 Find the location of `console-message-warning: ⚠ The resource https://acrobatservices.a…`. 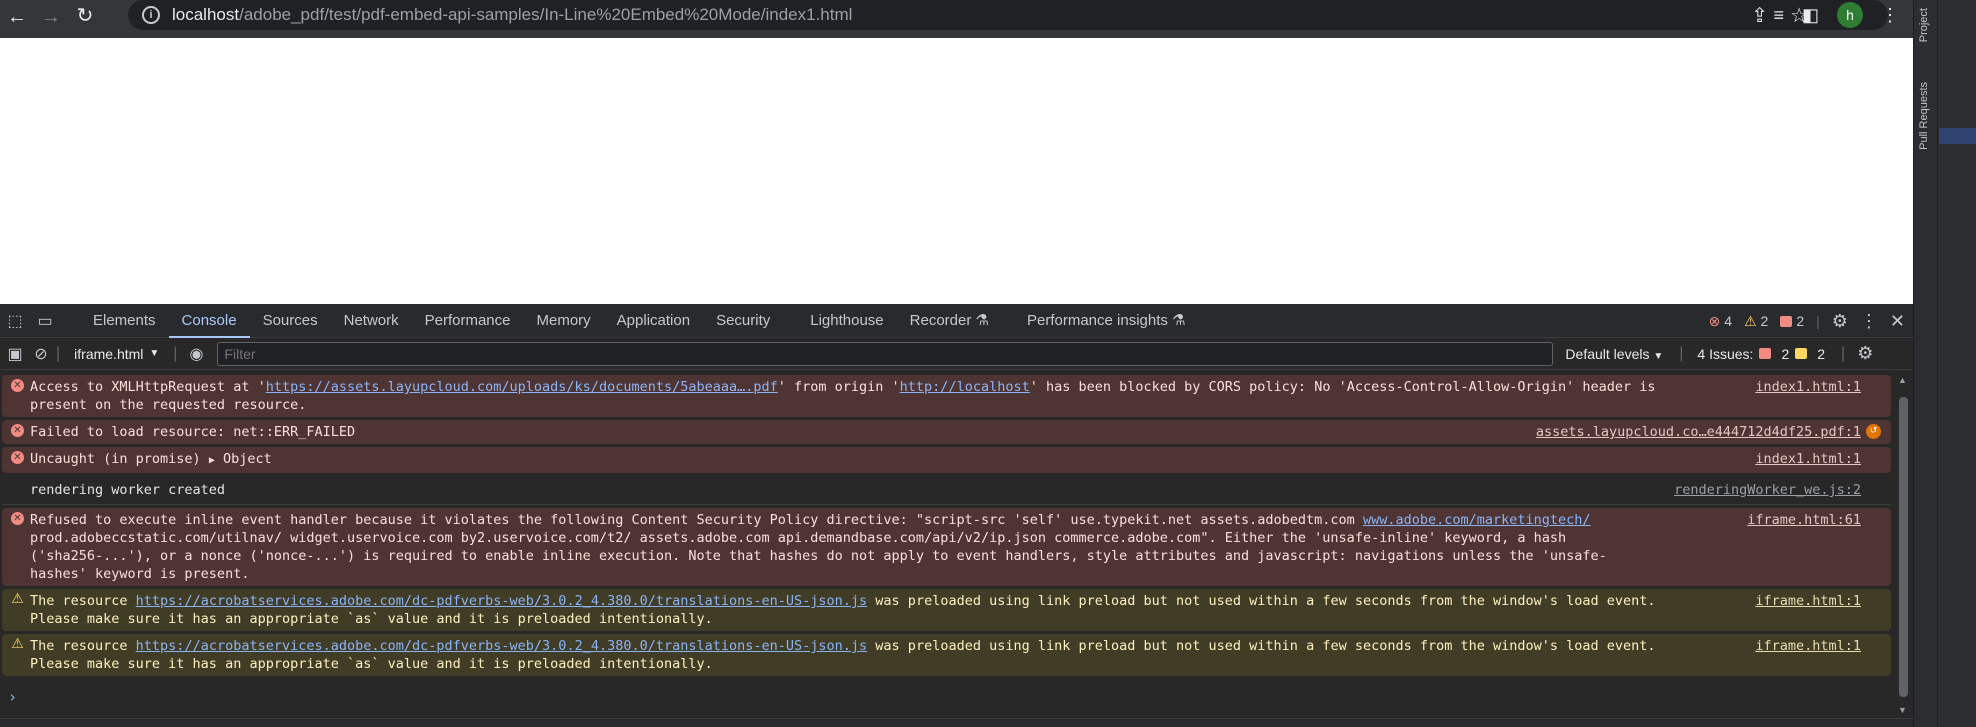

console-message-warning: ⚠ The resource https://acrobatservices.a… is located at coordinates (946, 610).